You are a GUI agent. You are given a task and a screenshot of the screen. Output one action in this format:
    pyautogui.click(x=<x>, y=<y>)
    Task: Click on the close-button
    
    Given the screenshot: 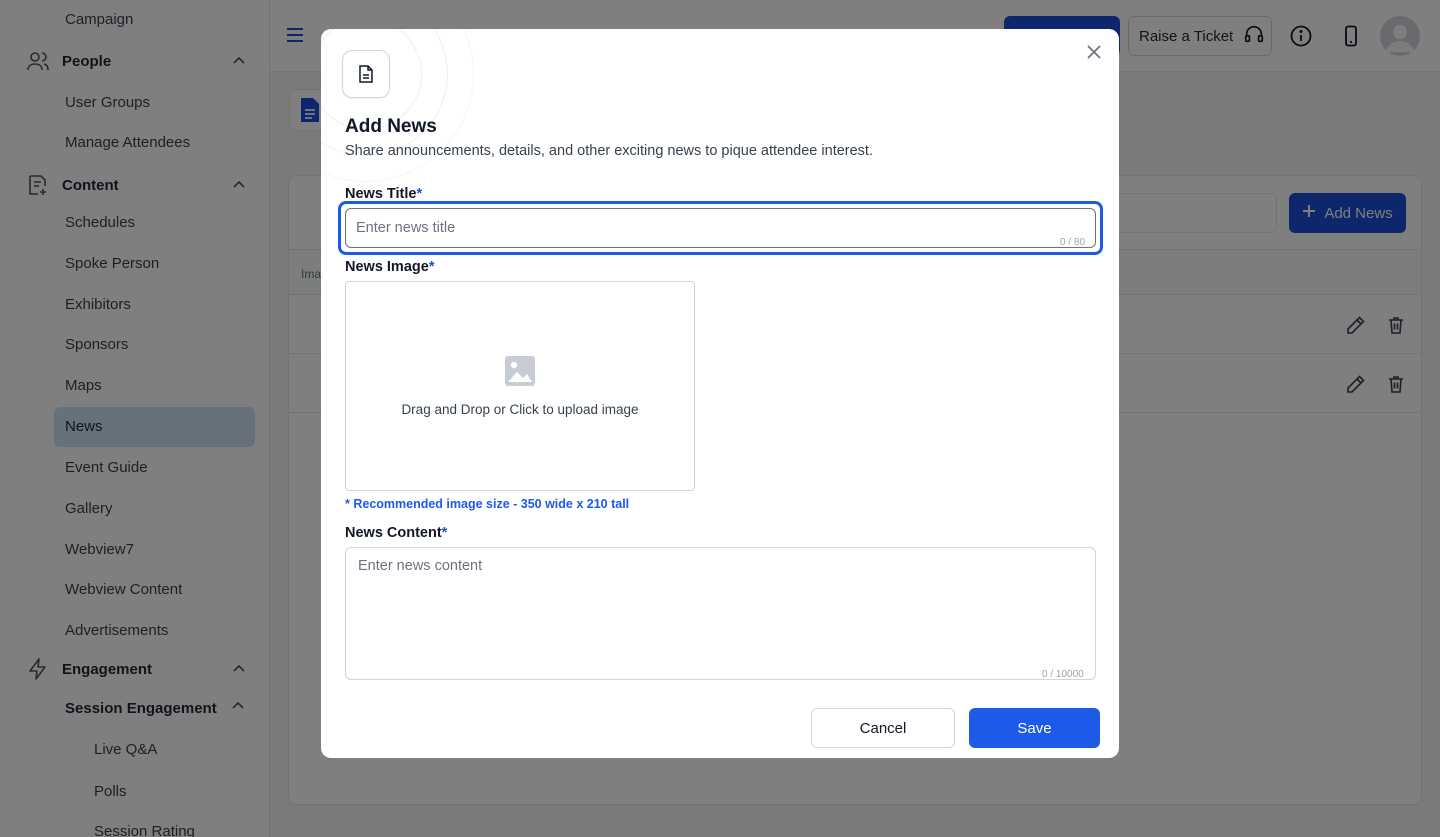 What is the action you would take?
    pyautogui.click(x=1094, y=54)
    